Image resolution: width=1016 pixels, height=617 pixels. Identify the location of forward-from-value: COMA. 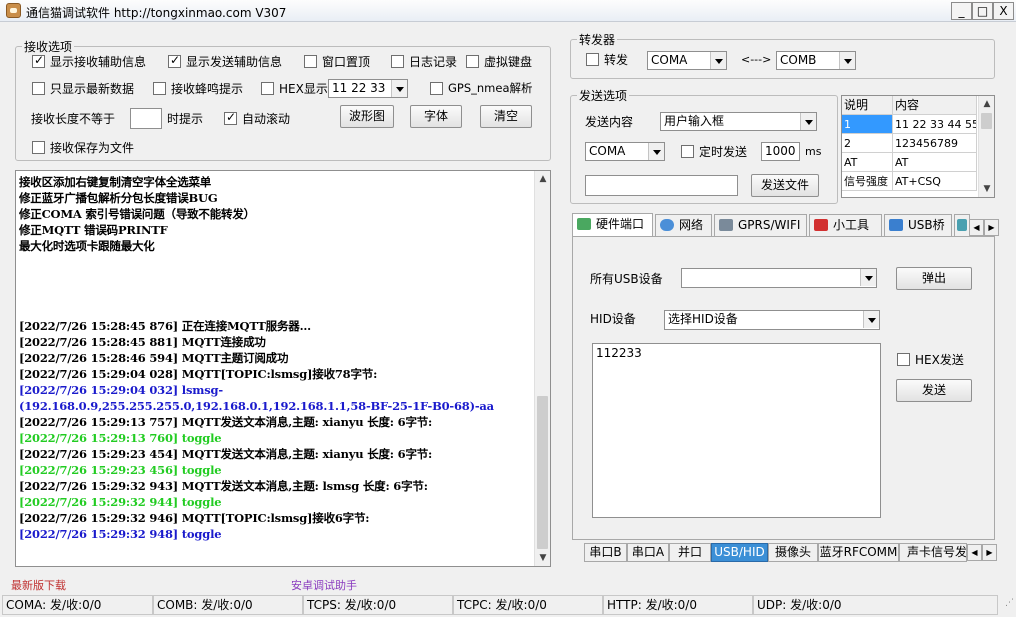
(669, 60).